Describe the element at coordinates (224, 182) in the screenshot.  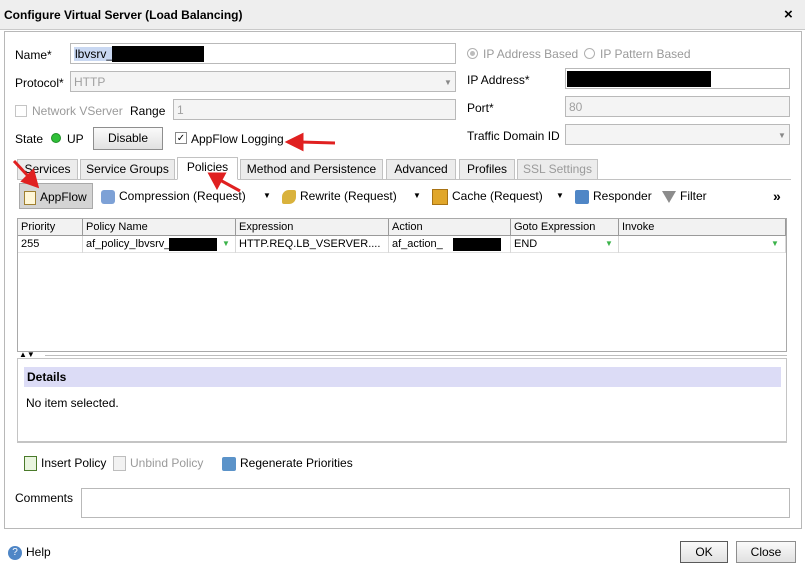
I see `annotation-arrow-policies-tab` at that location.